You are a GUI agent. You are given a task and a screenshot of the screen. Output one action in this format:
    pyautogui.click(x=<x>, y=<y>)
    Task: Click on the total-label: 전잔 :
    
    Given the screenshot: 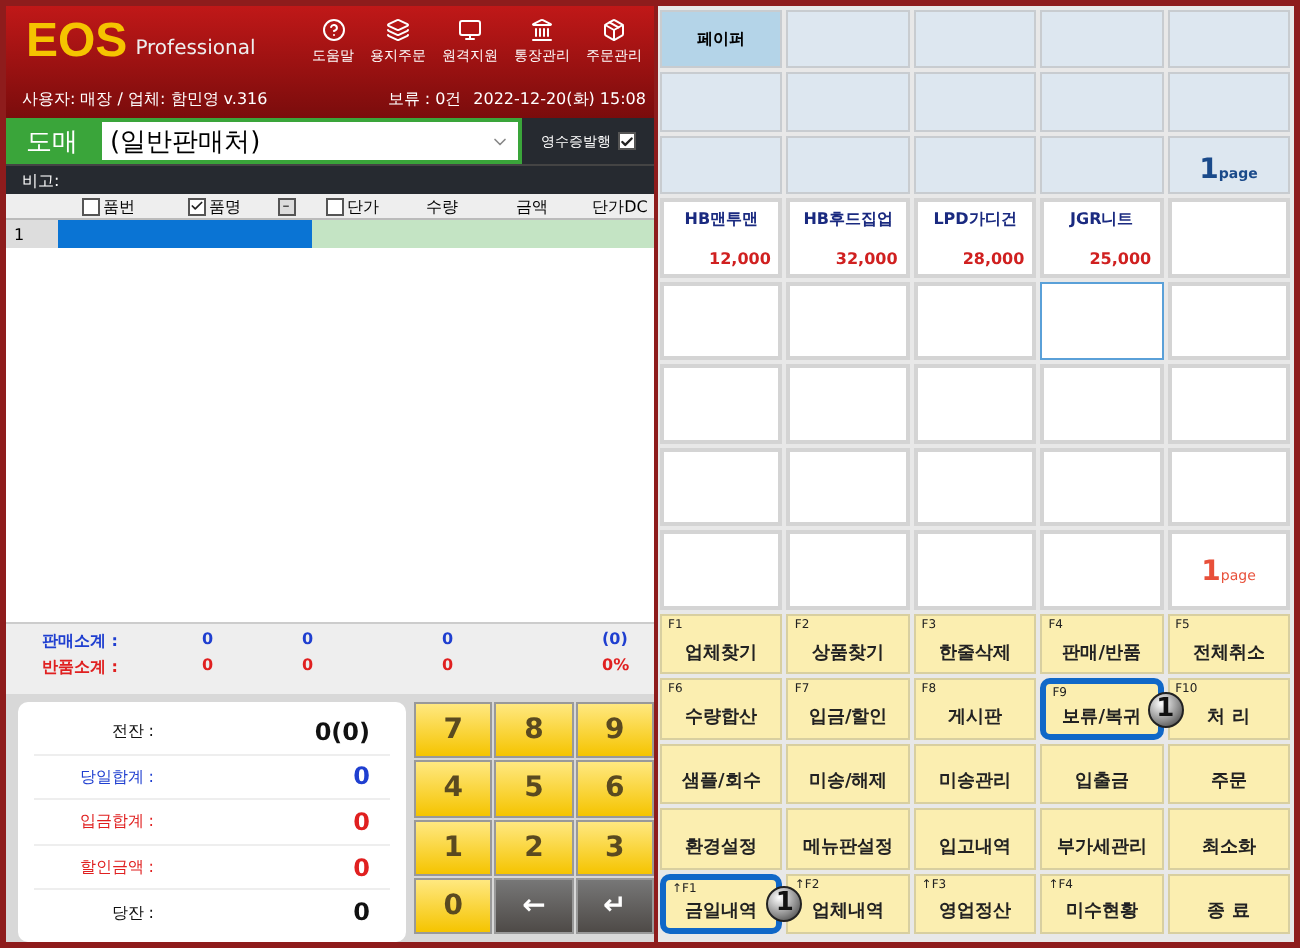 What is the action you would take?
    pyautogui.click(x=131, y=731)
    